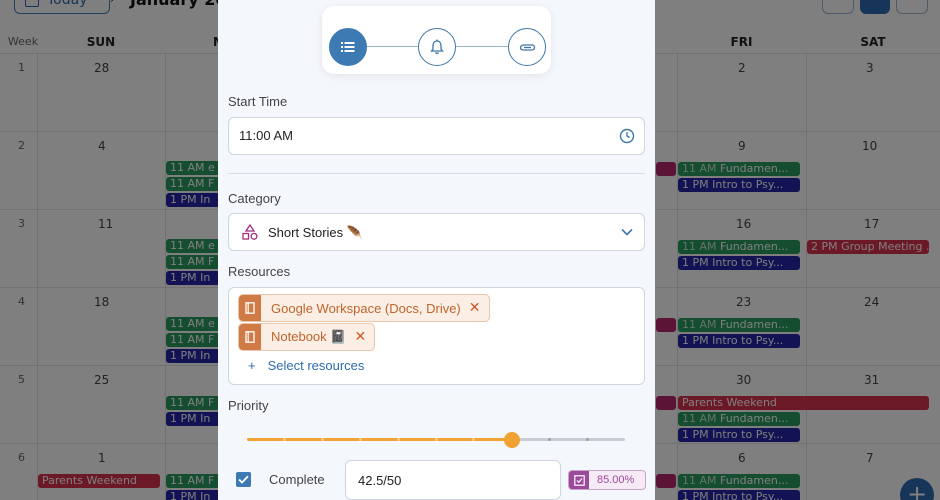 The width and height of the screenshot is (940, 500). What do you see at coordinates (627, 136) in the screenshot?
I see `clock-icon` at bounding box center [627, 136].